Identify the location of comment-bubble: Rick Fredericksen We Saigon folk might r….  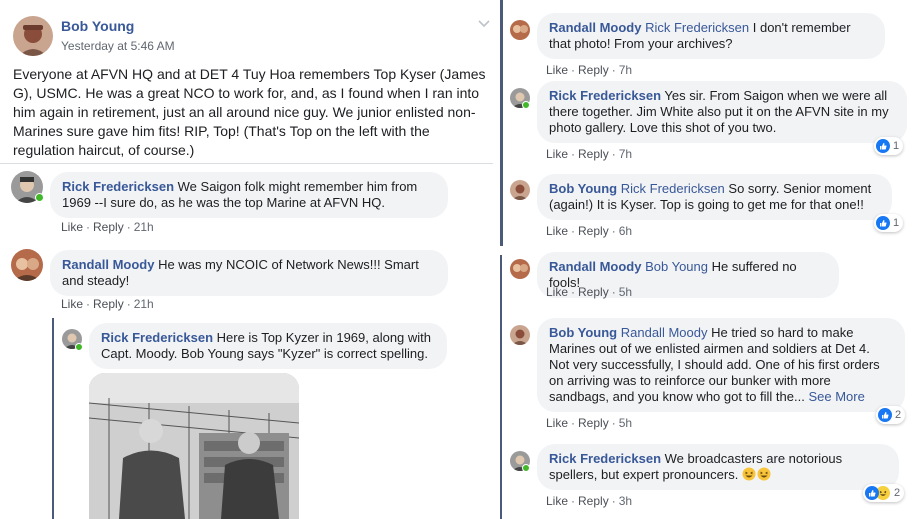
(249, 195).